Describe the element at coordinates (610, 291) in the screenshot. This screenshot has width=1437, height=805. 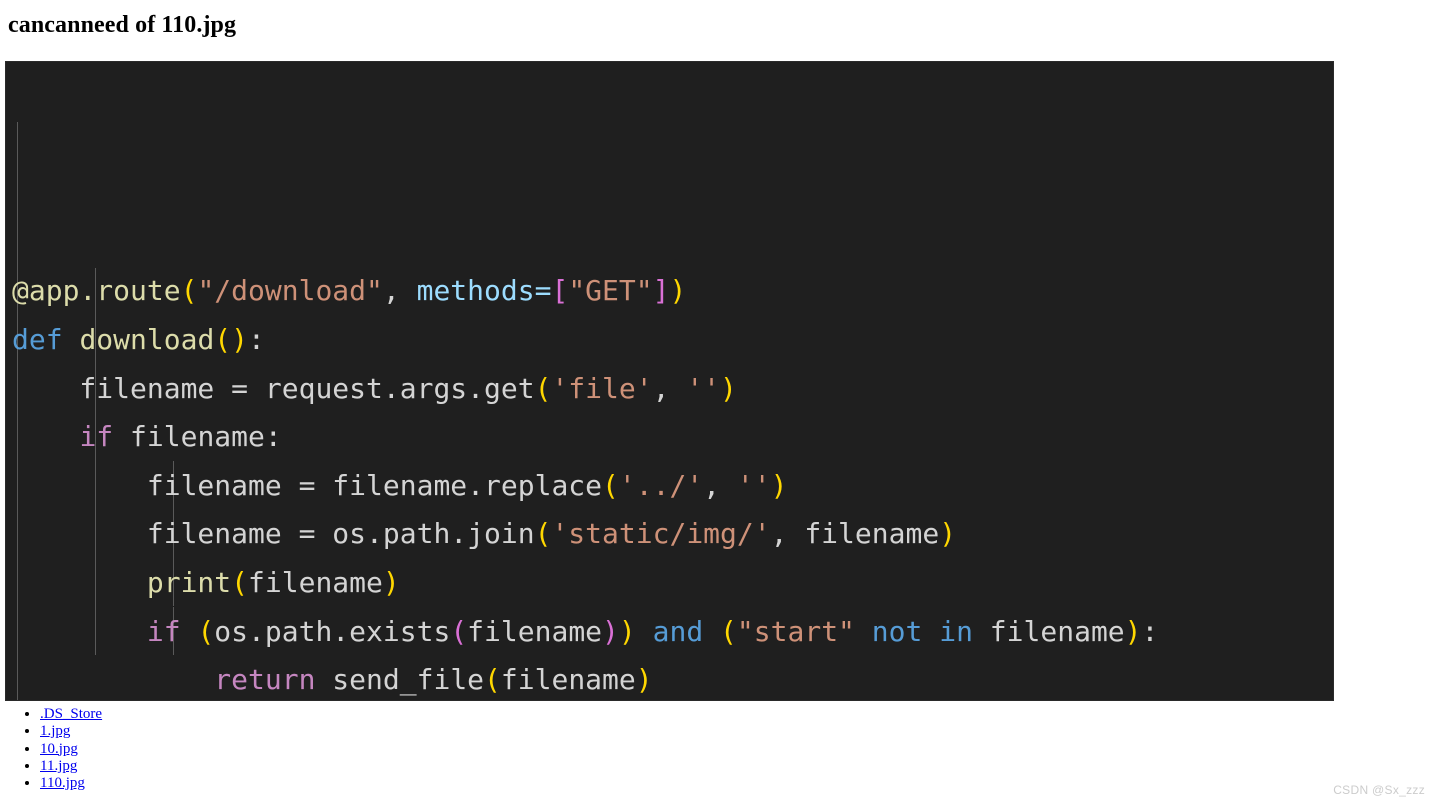
I see `code-token: "GET"` at that location.